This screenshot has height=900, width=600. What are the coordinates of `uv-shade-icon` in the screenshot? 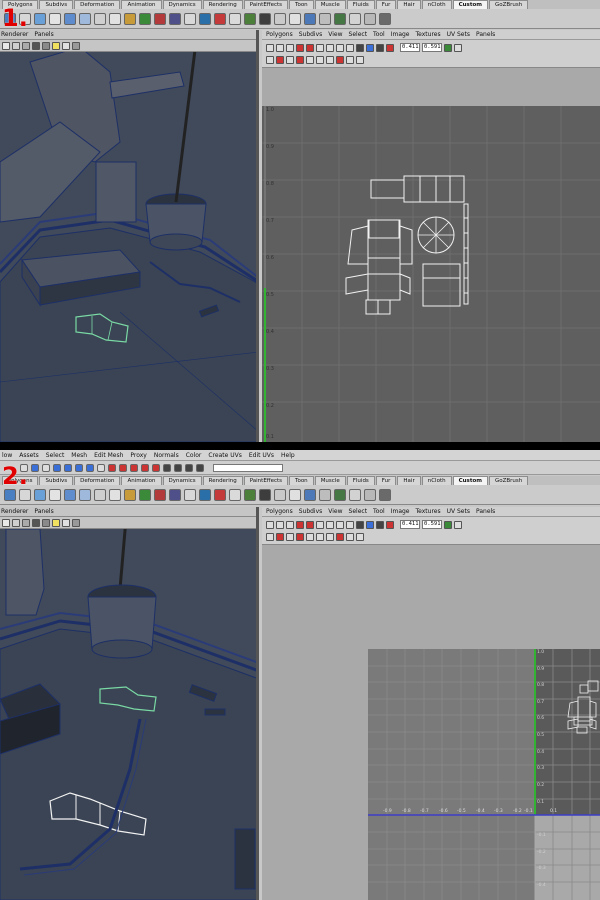 It's located at (370, 47).